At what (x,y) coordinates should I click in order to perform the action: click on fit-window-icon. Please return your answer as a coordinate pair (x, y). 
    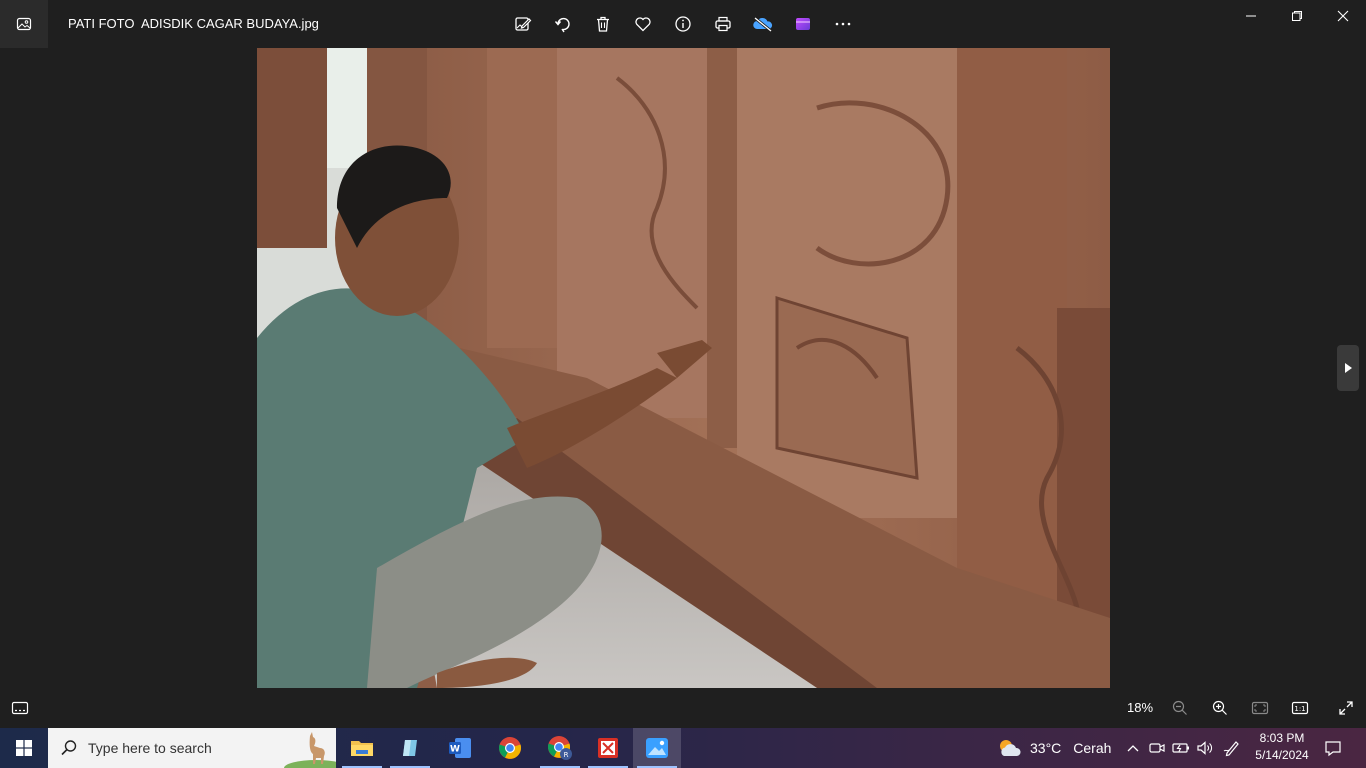
    Looking at the image, I should click on (1260, 708).